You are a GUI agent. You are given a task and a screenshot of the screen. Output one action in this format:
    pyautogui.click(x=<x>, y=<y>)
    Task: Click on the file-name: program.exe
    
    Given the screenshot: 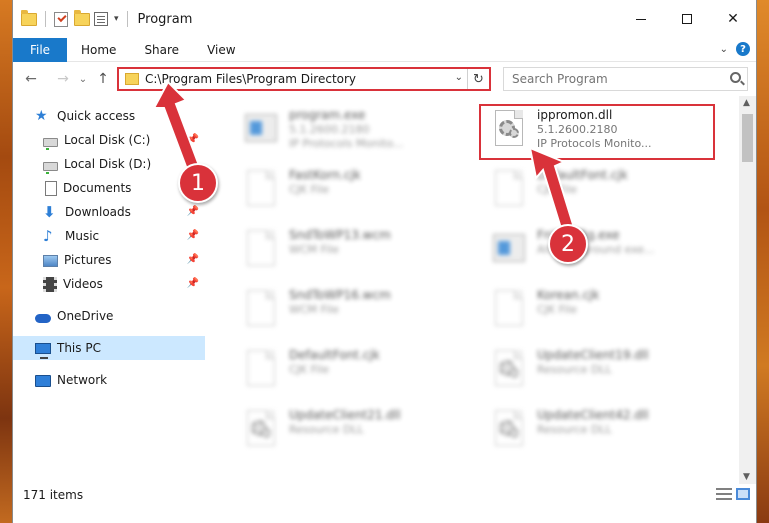 What is the action you would take?
    pyautogui.click(x=327, y=115)
    